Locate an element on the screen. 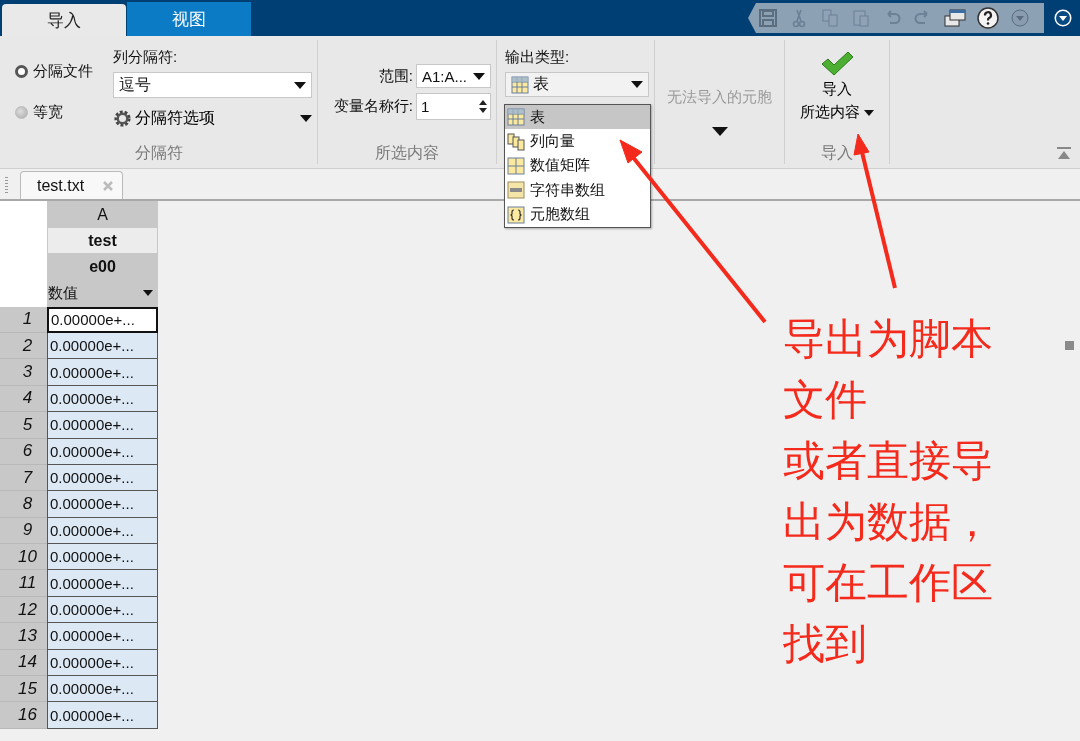 This screenshot has height=741, width=1080. import-selection-button: 导入 所选内容 is located at coordinates (837, 81).